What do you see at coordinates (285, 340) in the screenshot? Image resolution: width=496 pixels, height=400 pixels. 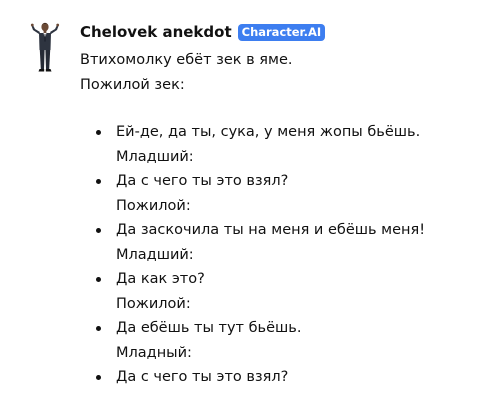 I see `list-item: Да ебёшь ты тут бьёшь. Младный:` at bounding box center [285, 340].